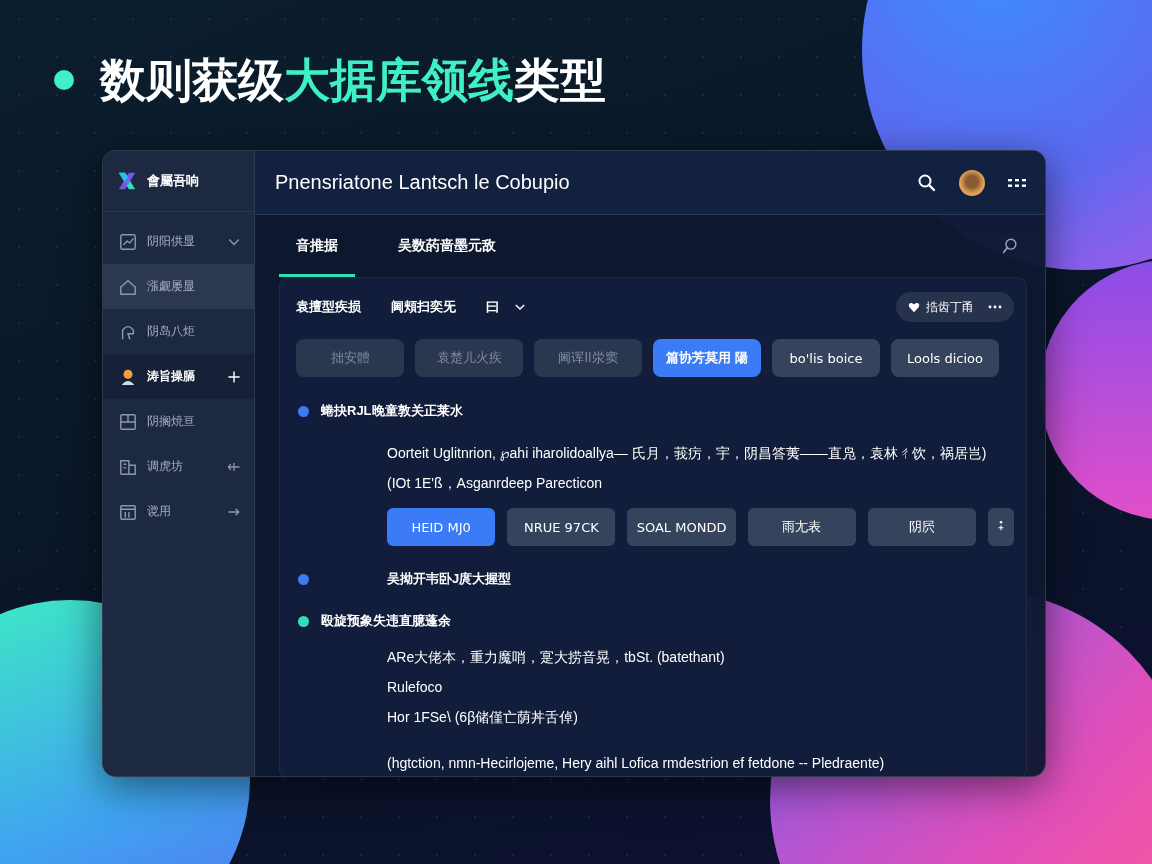  What do you see at coordinates (234, 376) in the screenshot?
I see `plus-icon` at bounding box center [234, 376].